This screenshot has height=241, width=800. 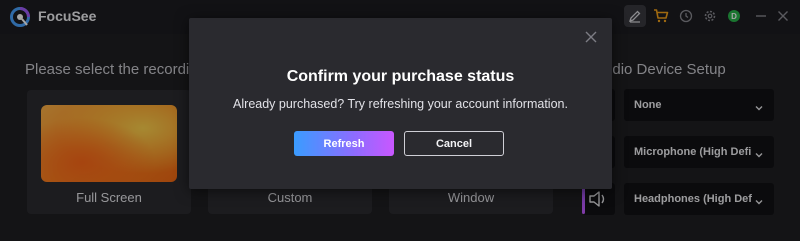 I want to click on dialog-title: Confirm your purchase status, so click(x=400, y=76).